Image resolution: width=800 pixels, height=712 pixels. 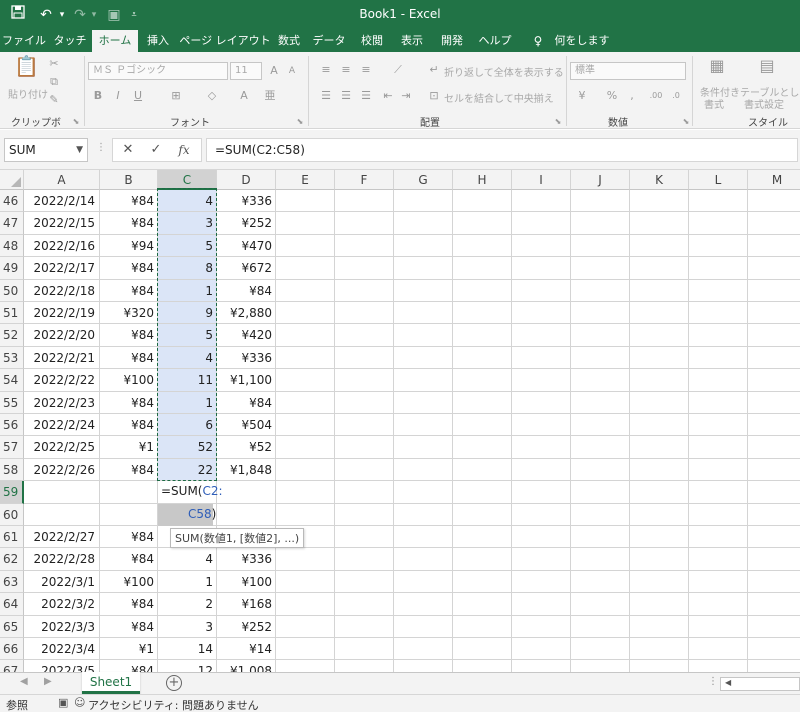 What do you see at coordinates (246, 246) in the screenshot?
I see `cell-d48: ¥470` at bounding box center [246, 246].